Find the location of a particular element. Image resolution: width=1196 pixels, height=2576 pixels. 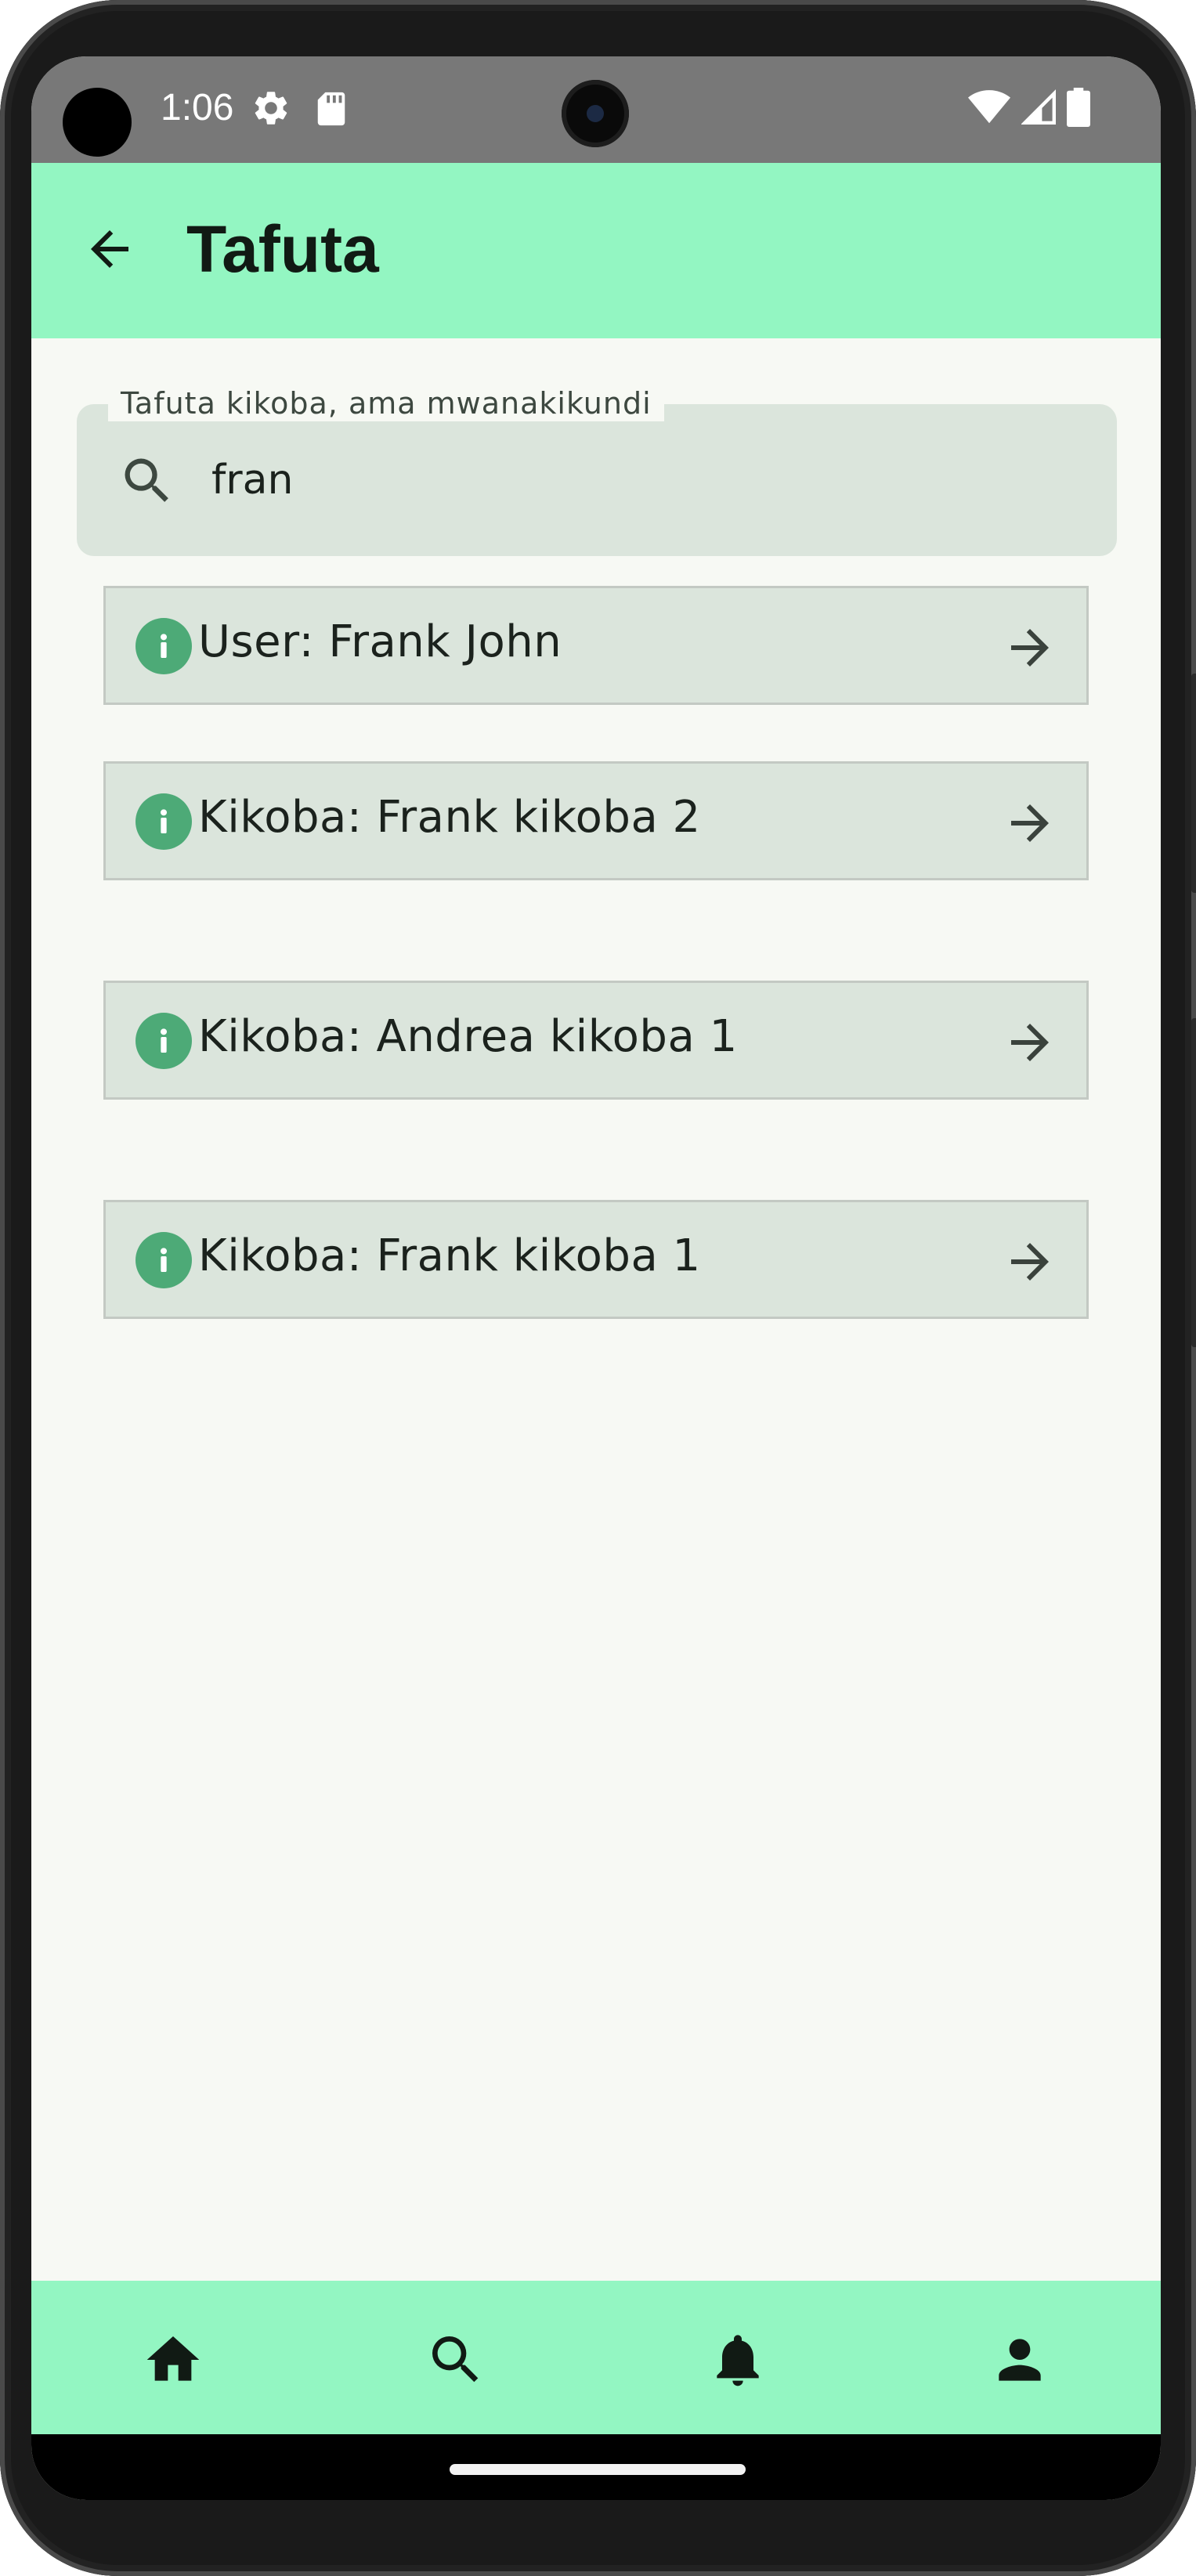

sd-card-icon is located at coordinates (331, 109).